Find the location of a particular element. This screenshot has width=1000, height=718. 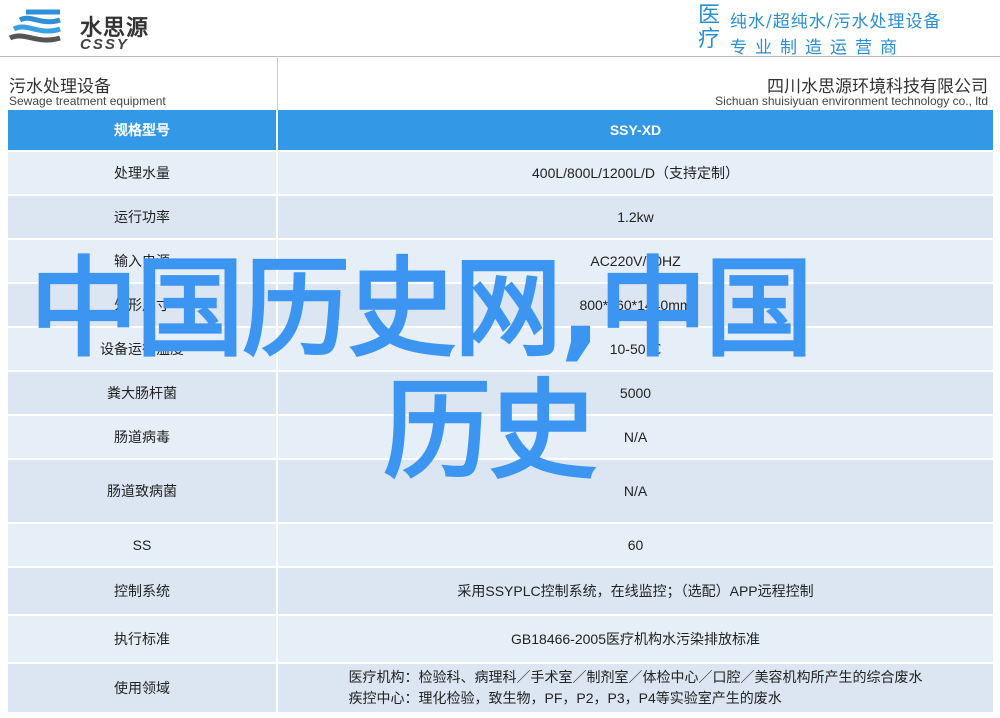

spec-label: 运行功率 is located at coordinates (143, 218).